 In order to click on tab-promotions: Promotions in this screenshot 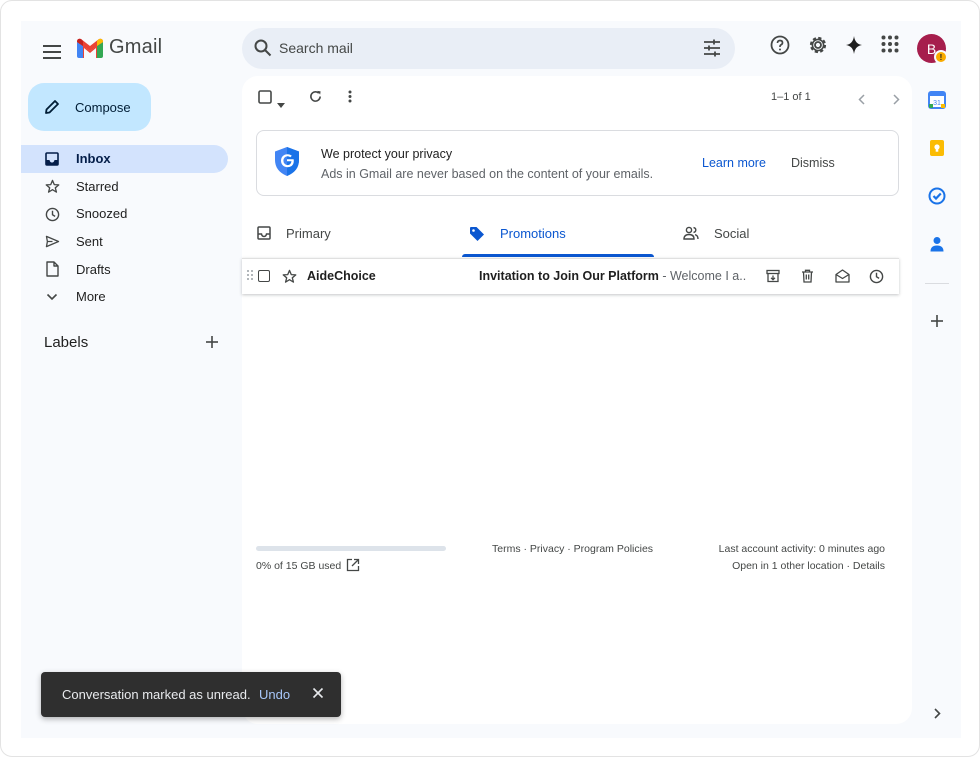, I will do `click(551, 234)`.